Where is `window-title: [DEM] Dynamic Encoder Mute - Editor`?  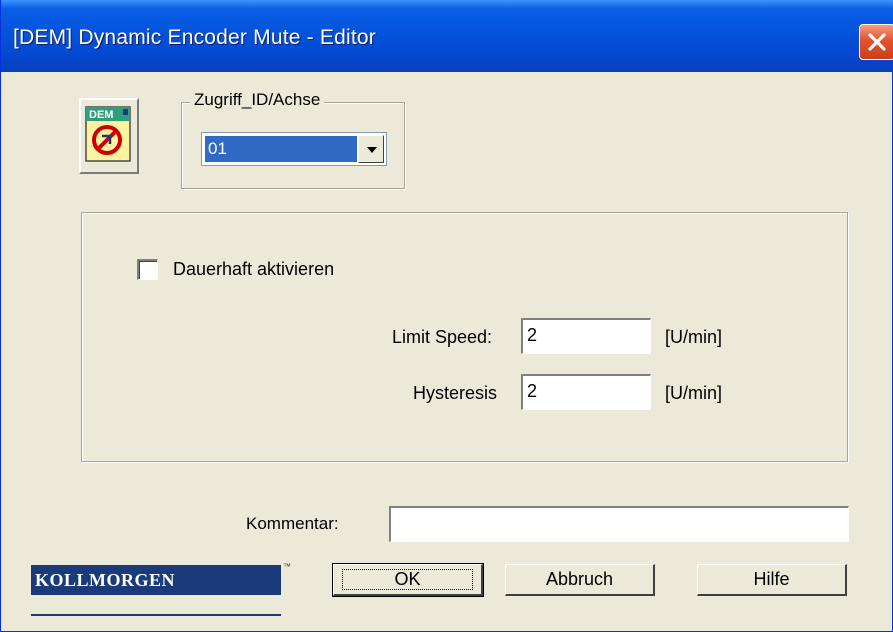 window-title: [DEM] Dynamic Encoder Mute - Editor is located at coordinates (194, 37).